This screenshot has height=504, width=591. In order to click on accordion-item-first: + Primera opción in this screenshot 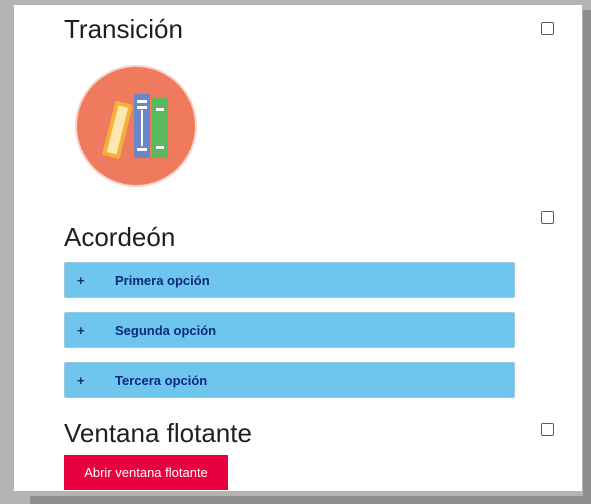, I will do `click(289, 280)`.